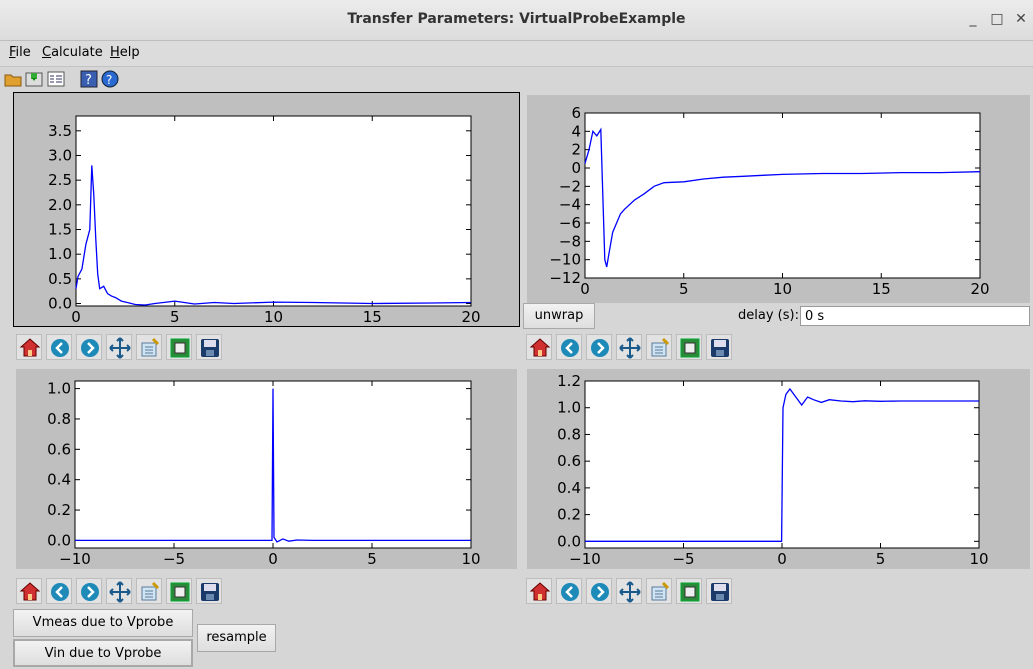 This screenshot has height=669, width=1033. I want to click on plot-bottom-left: 0.0 0.2 0.4 0.6 0.8 1.0 −10 −5 0 5 10, so click(266, 469).